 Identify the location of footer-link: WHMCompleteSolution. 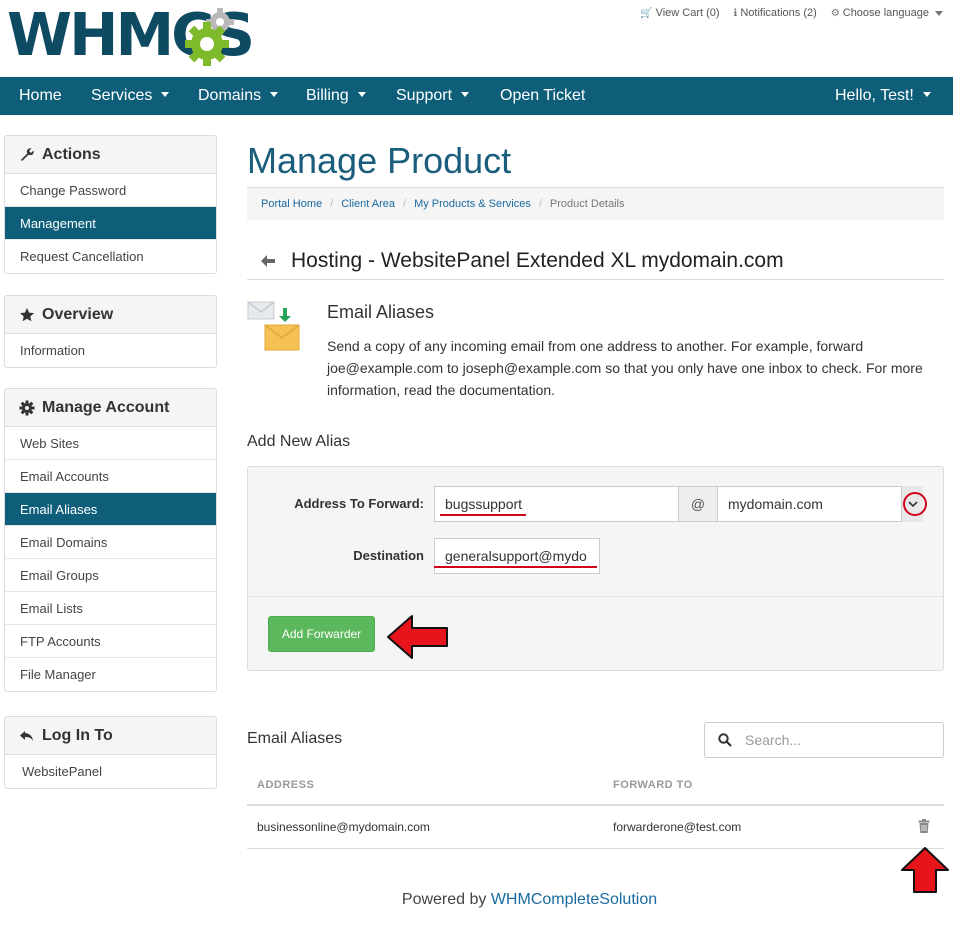
(574, 899).